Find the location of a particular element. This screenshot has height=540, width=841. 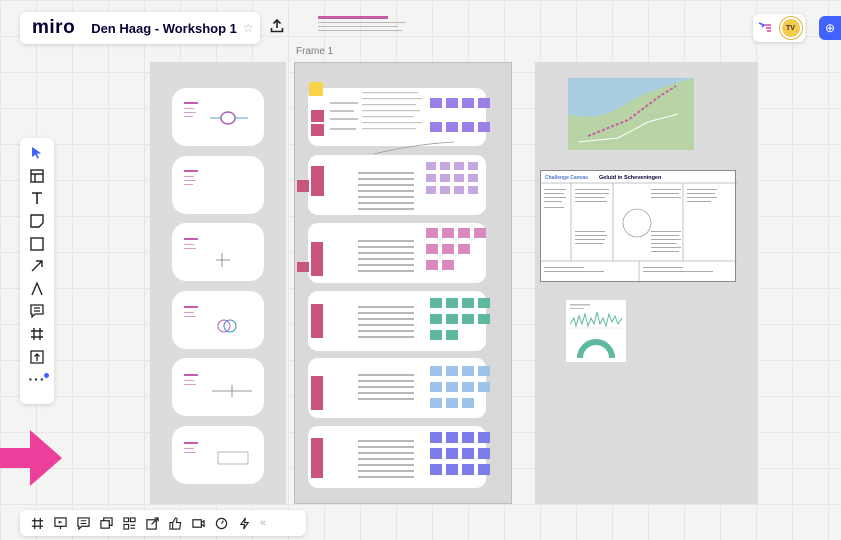

pen-icon is located at coordinates (37, 289).